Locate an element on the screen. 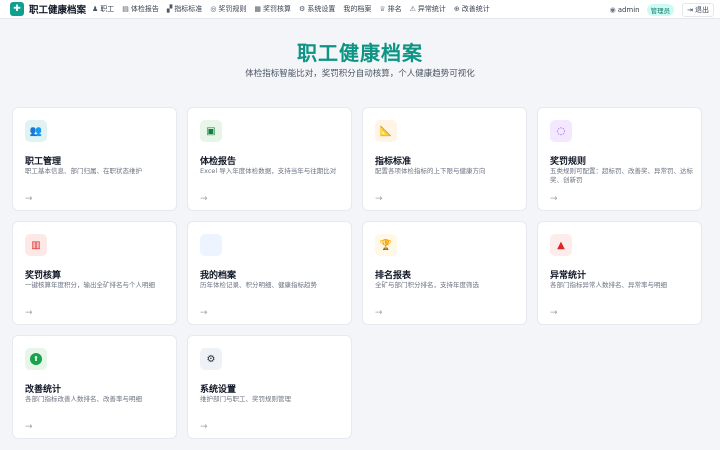 The width and height of the screenshot is (720, 450). card-title: 指标标准 is located at coordinates (393, 162).